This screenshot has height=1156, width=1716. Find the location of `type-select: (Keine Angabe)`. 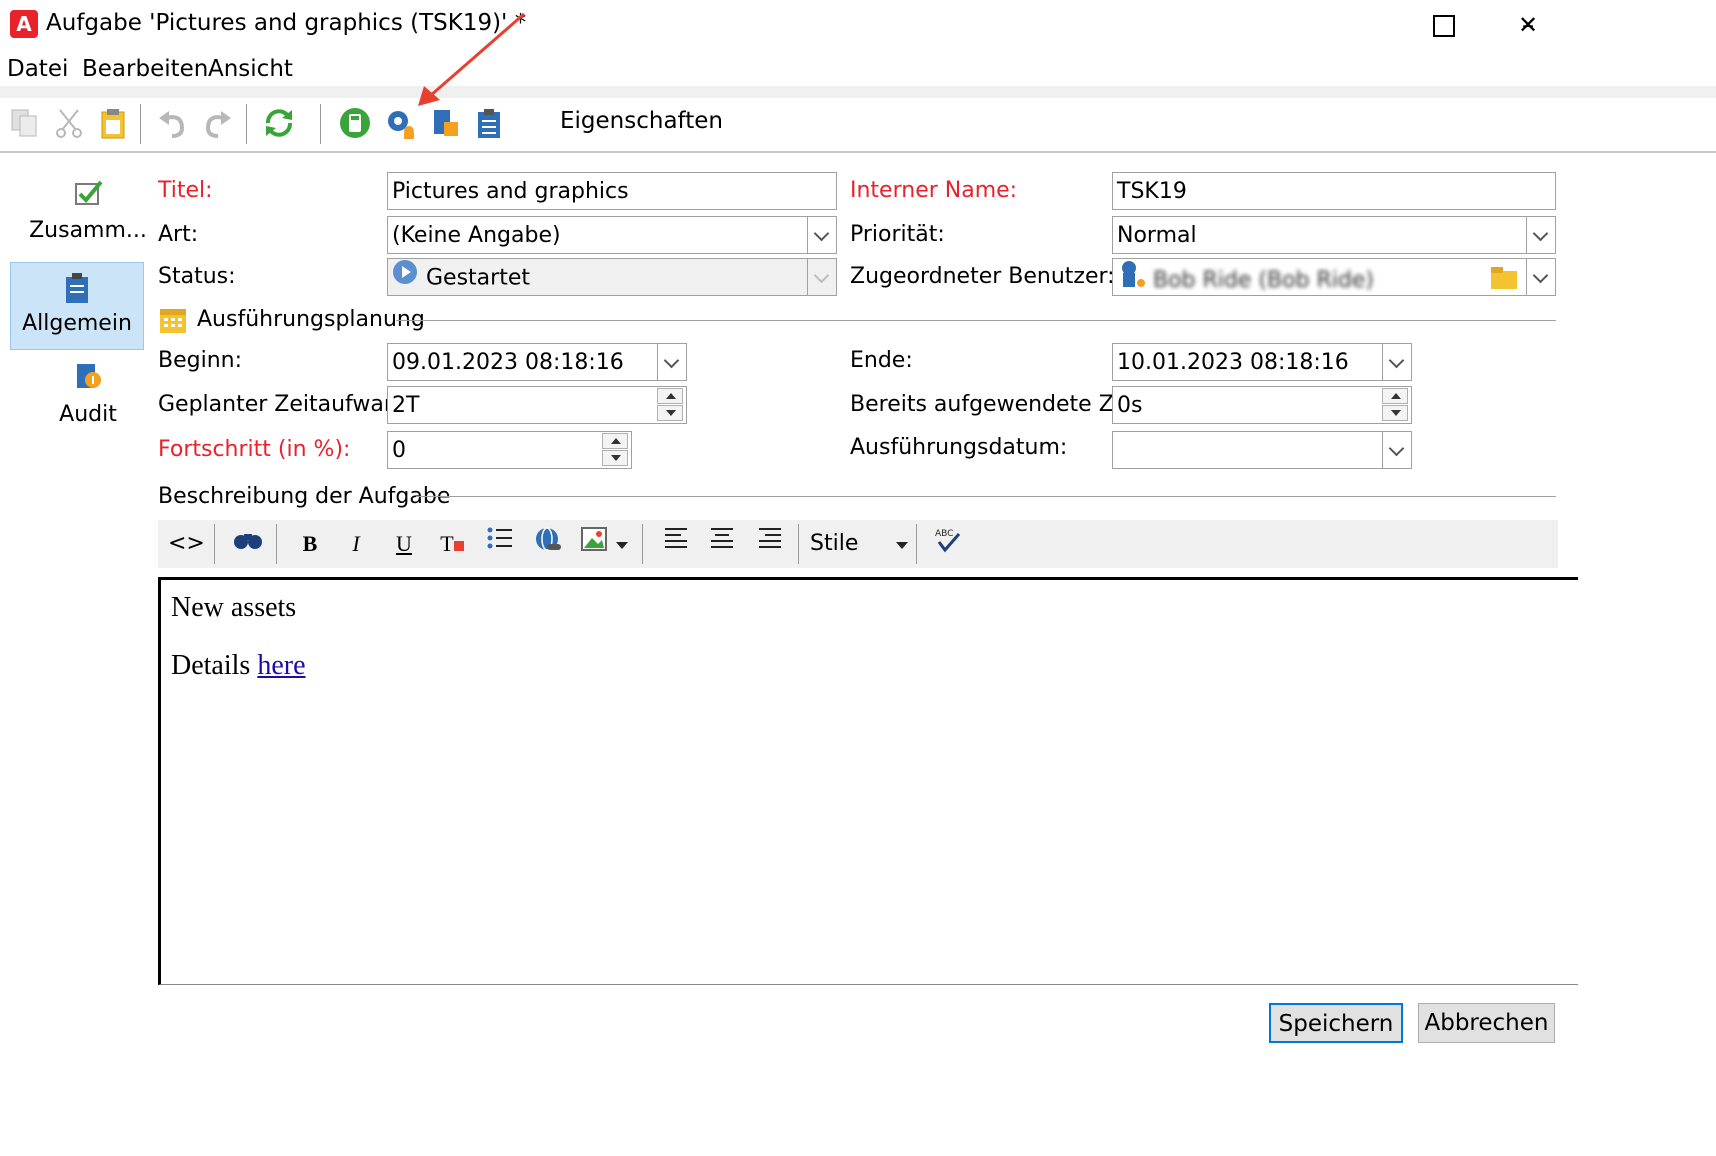

type-select: (Keine Angabe) is located at coordinates (612, 235).